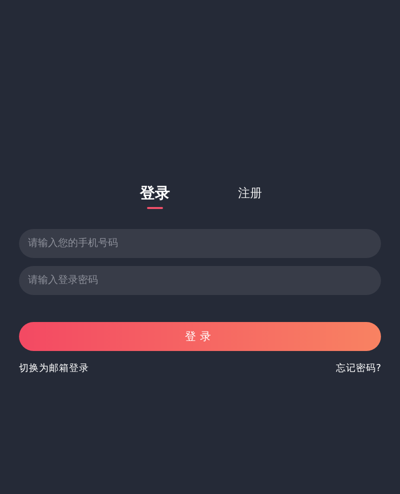  What do you see at coordinates (250, 196) in the screenshot?
I see `tab: 注册` at bounding box center [250, 196].